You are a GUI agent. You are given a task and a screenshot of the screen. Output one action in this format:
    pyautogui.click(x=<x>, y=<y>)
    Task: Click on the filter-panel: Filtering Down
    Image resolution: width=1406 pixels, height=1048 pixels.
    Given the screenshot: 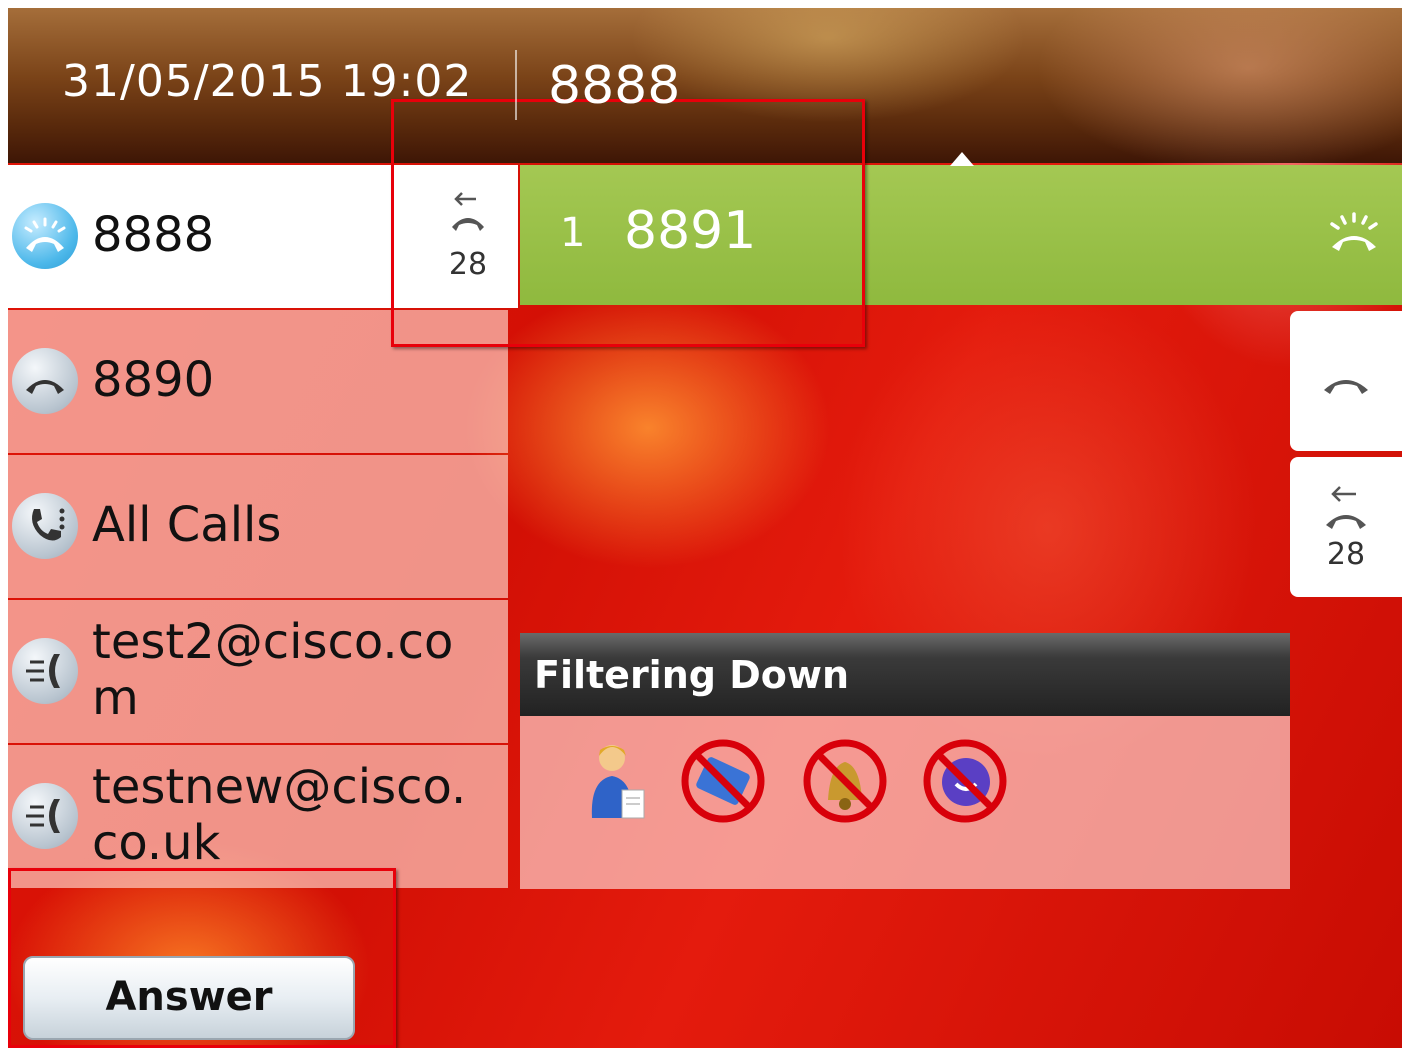 What is the action you would take?
    pyautogui.click(x=905, y=761)
    